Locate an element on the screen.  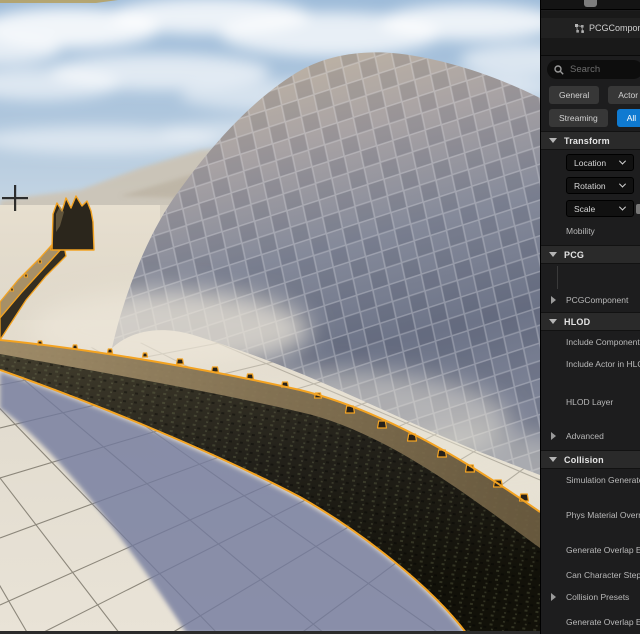
rotation-label: Rotation is located at coordinates (590, 185).